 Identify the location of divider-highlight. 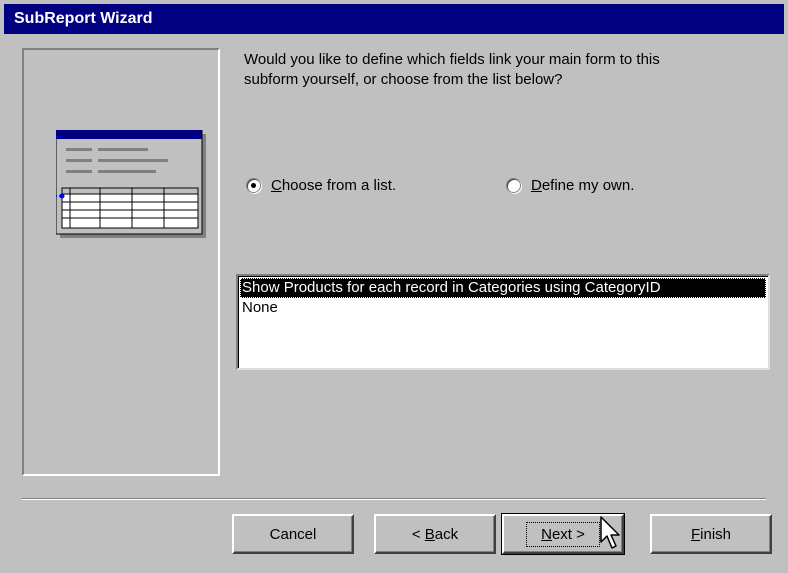
(394, 499).